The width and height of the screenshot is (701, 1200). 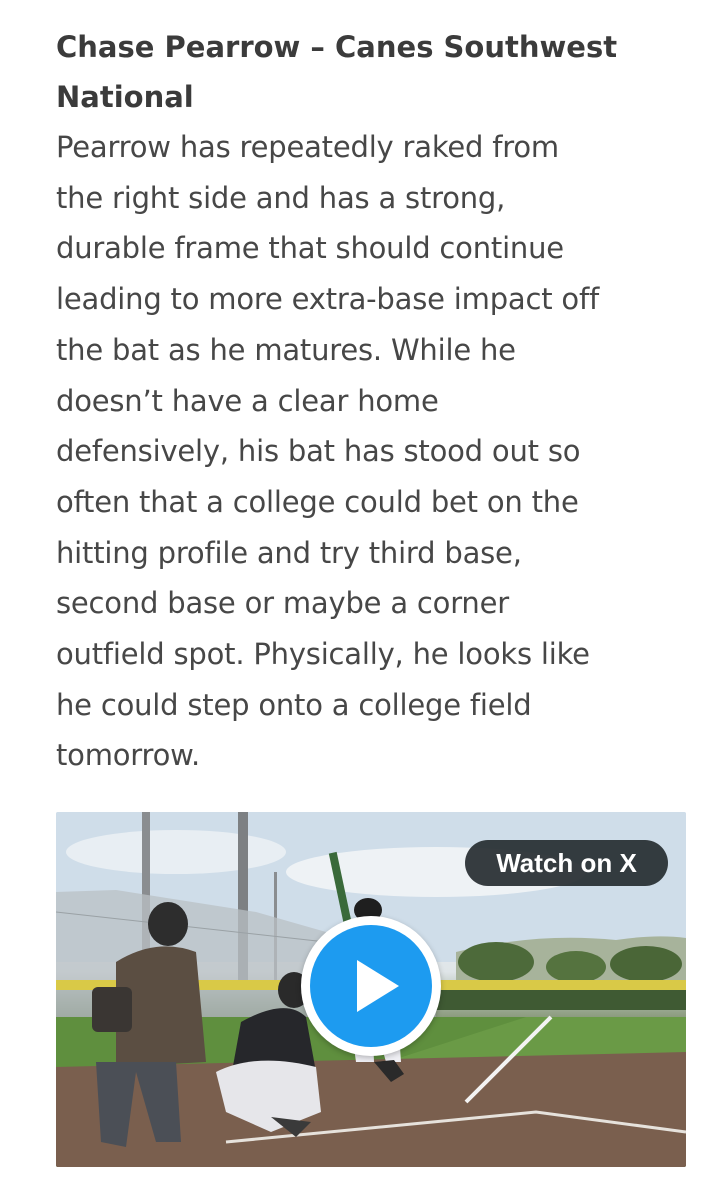 I want to click on heading-line-2: National, so click(x=125, y=97).